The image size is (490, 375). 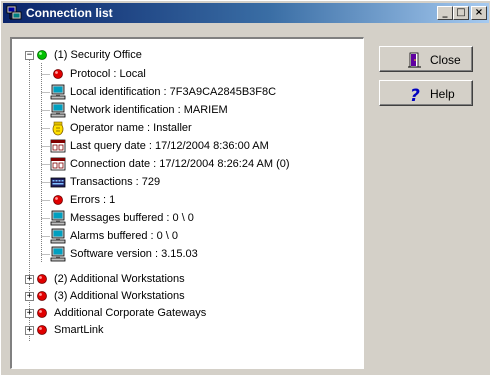 What do you see at coordinates (79, 330) in the screenshot?
I see `tree-node-label: SmartLink` at bounding box center [79, 330].